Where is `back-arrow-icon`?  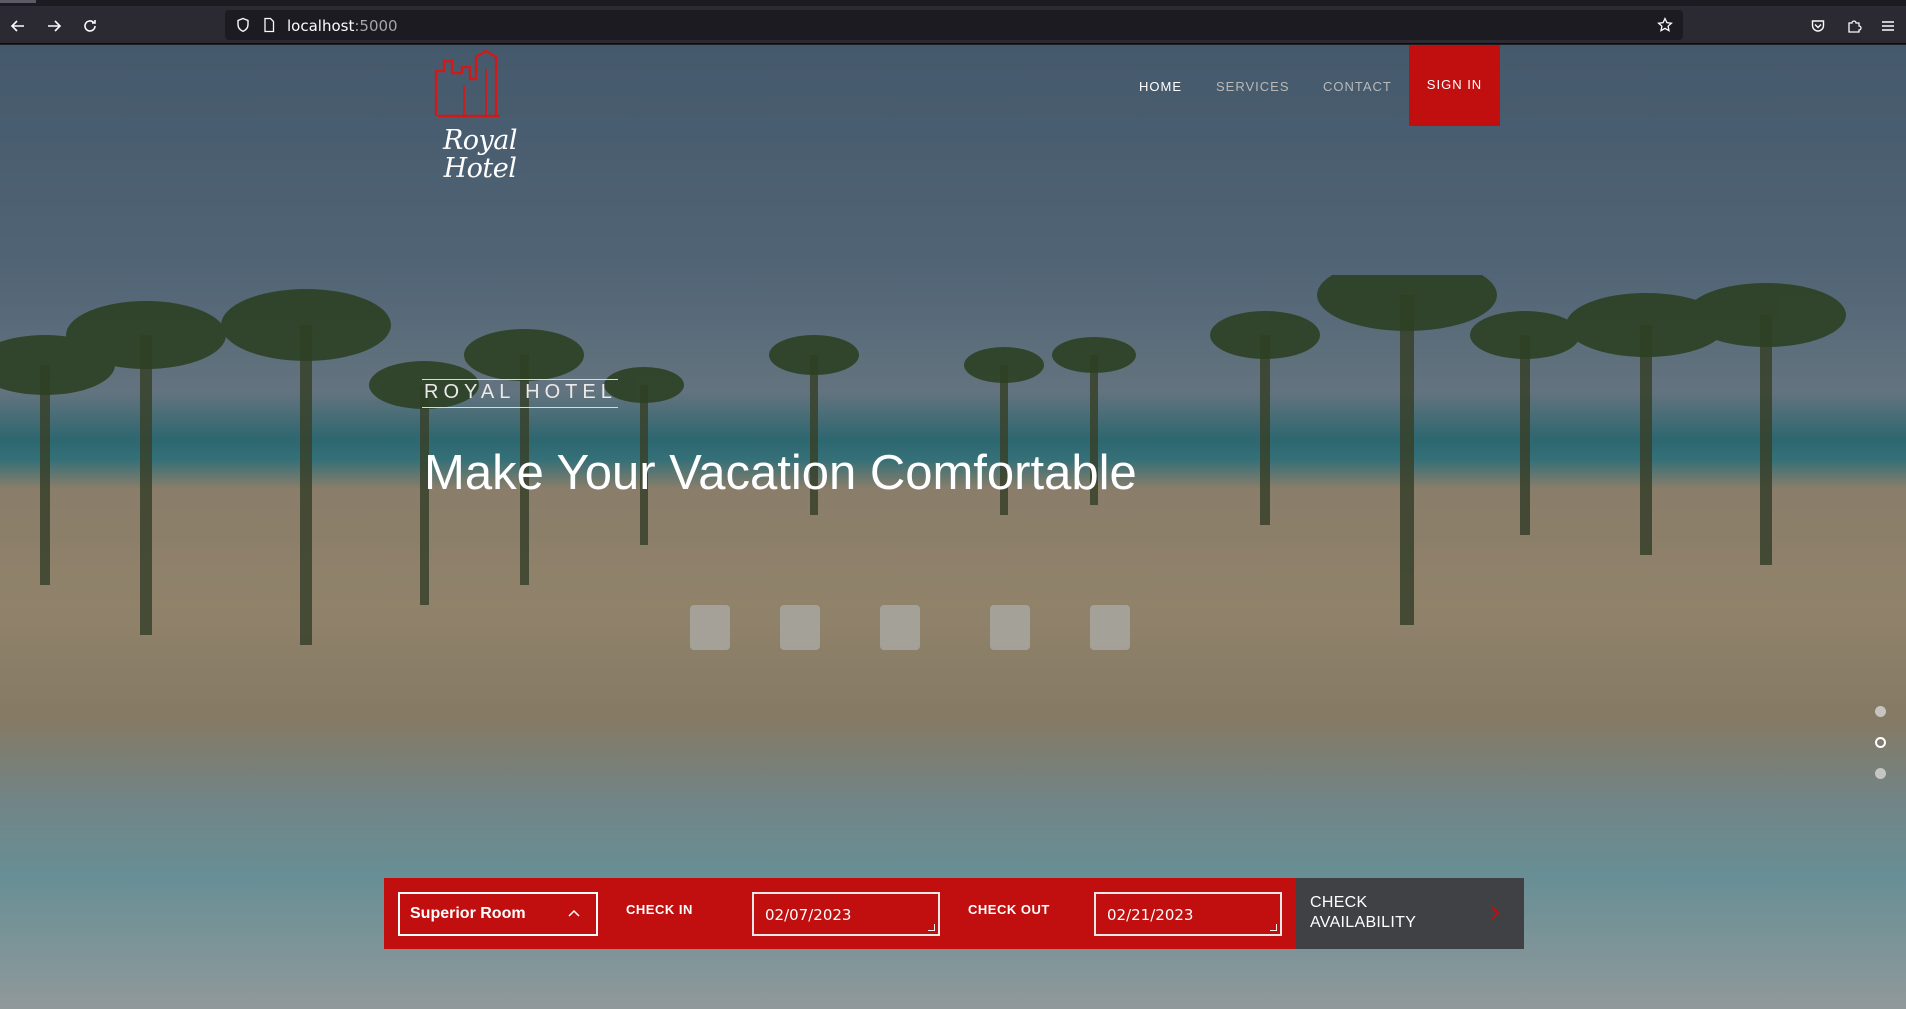 back-arrow-icon is located at coordinates (17, 26).